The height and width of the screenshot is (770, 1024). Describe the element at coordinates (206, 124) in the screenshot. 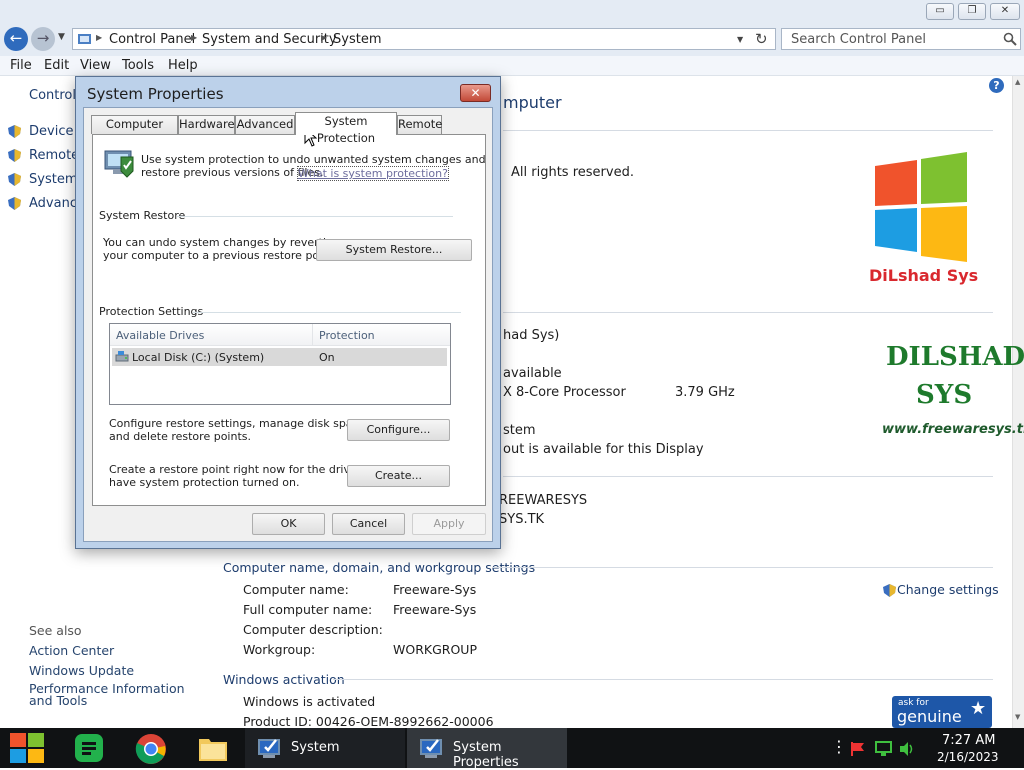

I see `tab-hardware: Hardware` at that location.